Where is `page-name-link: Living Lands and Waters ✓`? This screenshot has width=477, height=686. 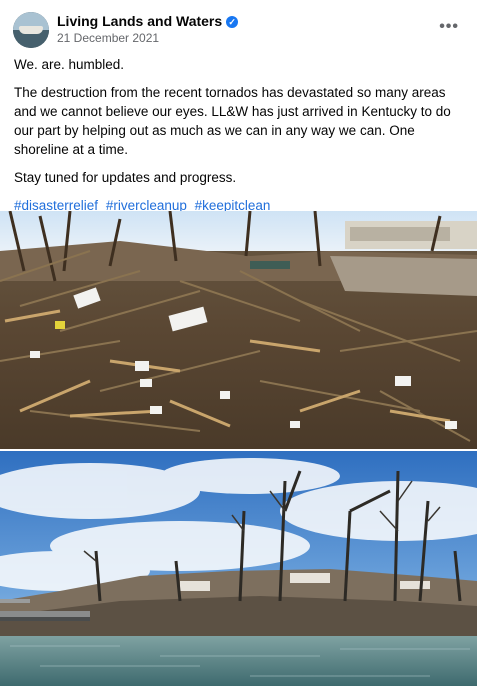
page-name-link: Living Lands and Waters ✓ is located at coordinates (148, 21).